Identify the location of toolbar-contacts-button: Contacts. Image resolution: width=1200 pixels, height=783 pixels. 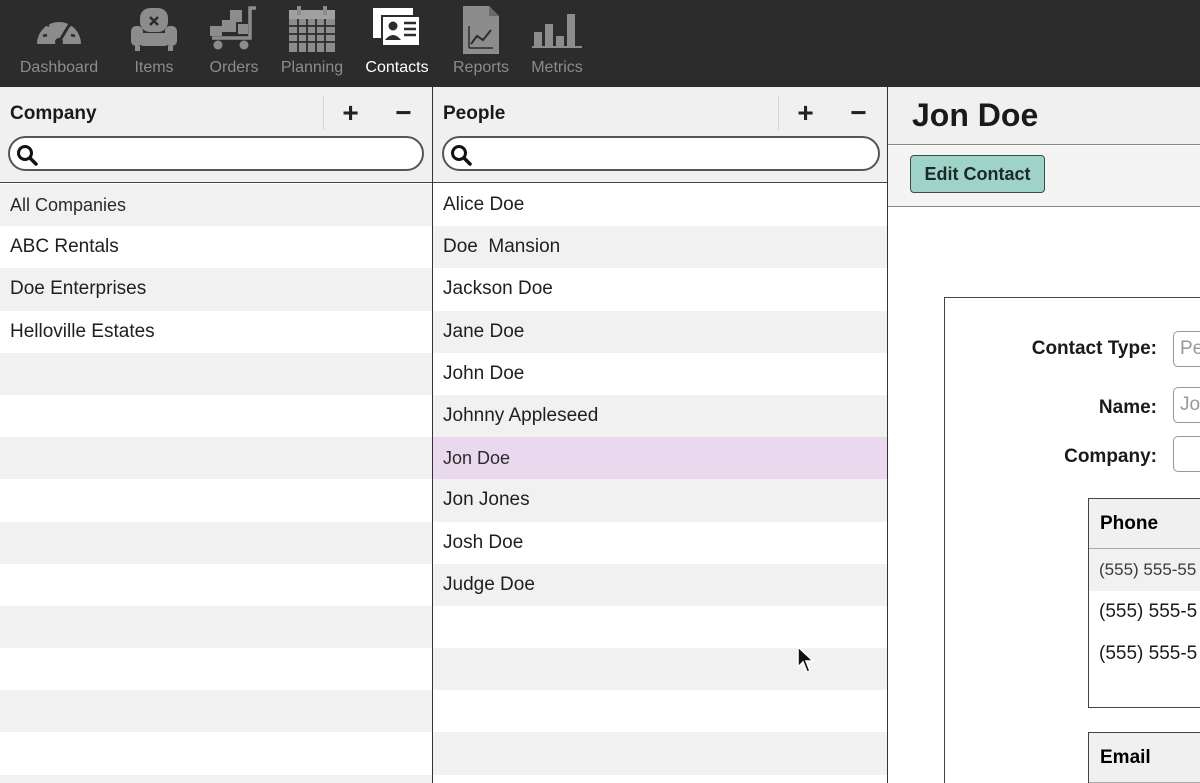
(397, 43).